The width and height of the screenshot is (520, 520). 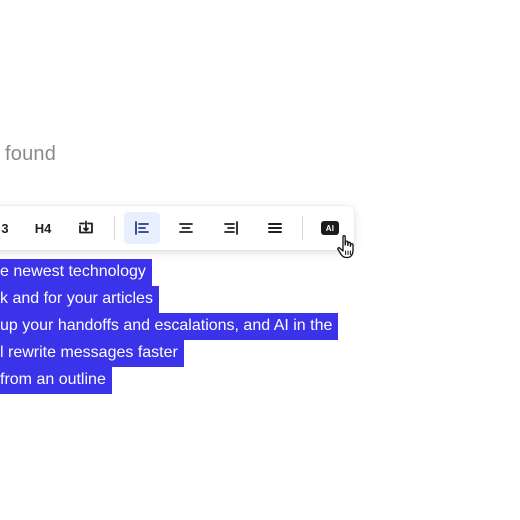 I want to click on selected-line-text: k and for your articles, so click(x=79, y=299).